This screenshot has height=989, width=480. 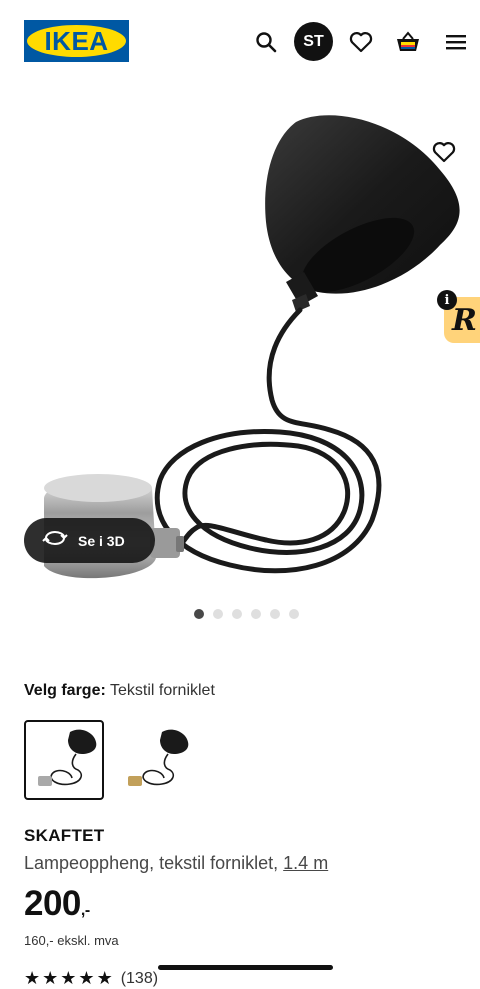 What do you see at coordinates (464, 320) in the screenshot?
I see `badge-letter: R` at bounding box center [464, 320].